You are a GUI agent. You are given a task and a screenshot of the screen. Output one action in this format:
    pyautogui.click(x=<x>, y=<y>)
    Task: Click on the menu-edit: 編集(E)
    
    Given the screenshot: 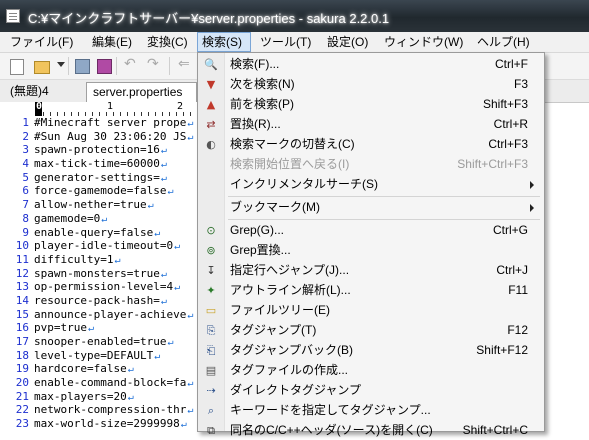 What is the action you would take?
    pyautogui.click(x=112, y=42)
    